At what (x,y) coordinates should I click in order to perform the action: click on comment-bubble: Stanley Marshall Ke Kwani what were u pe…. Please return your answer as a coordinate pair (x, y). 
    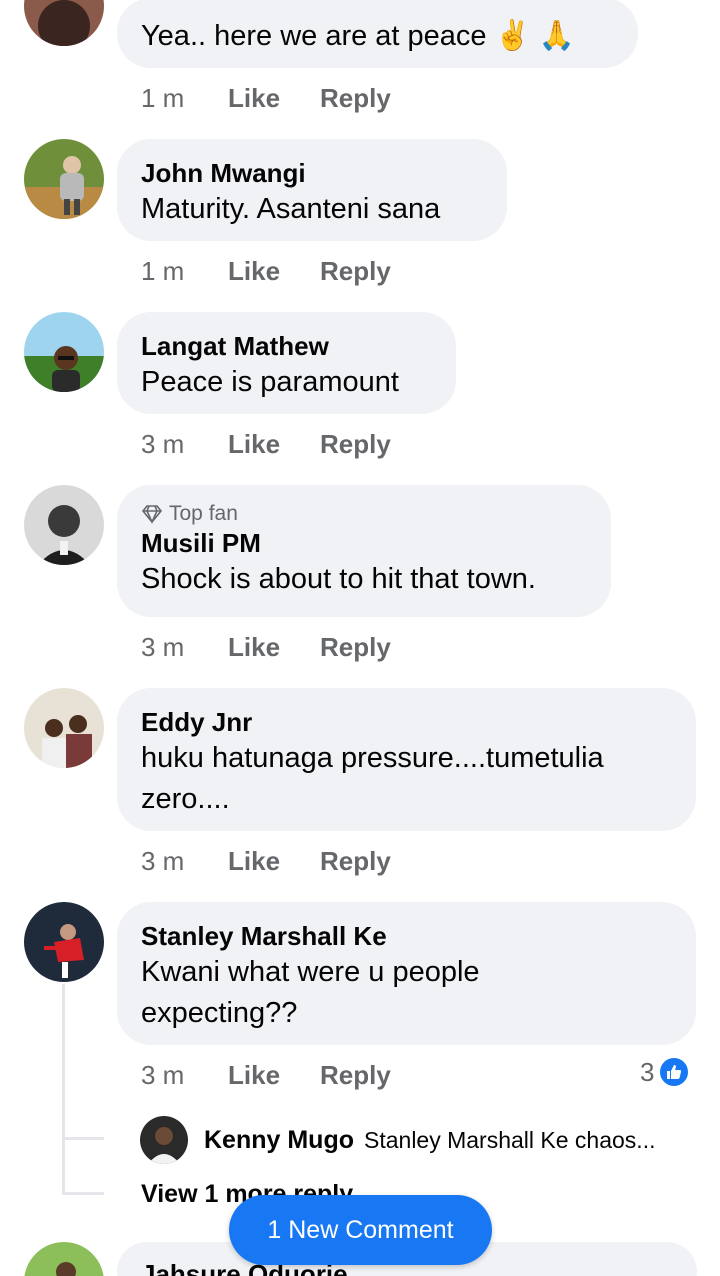
    Looking at the image, I should click on (406, 973).